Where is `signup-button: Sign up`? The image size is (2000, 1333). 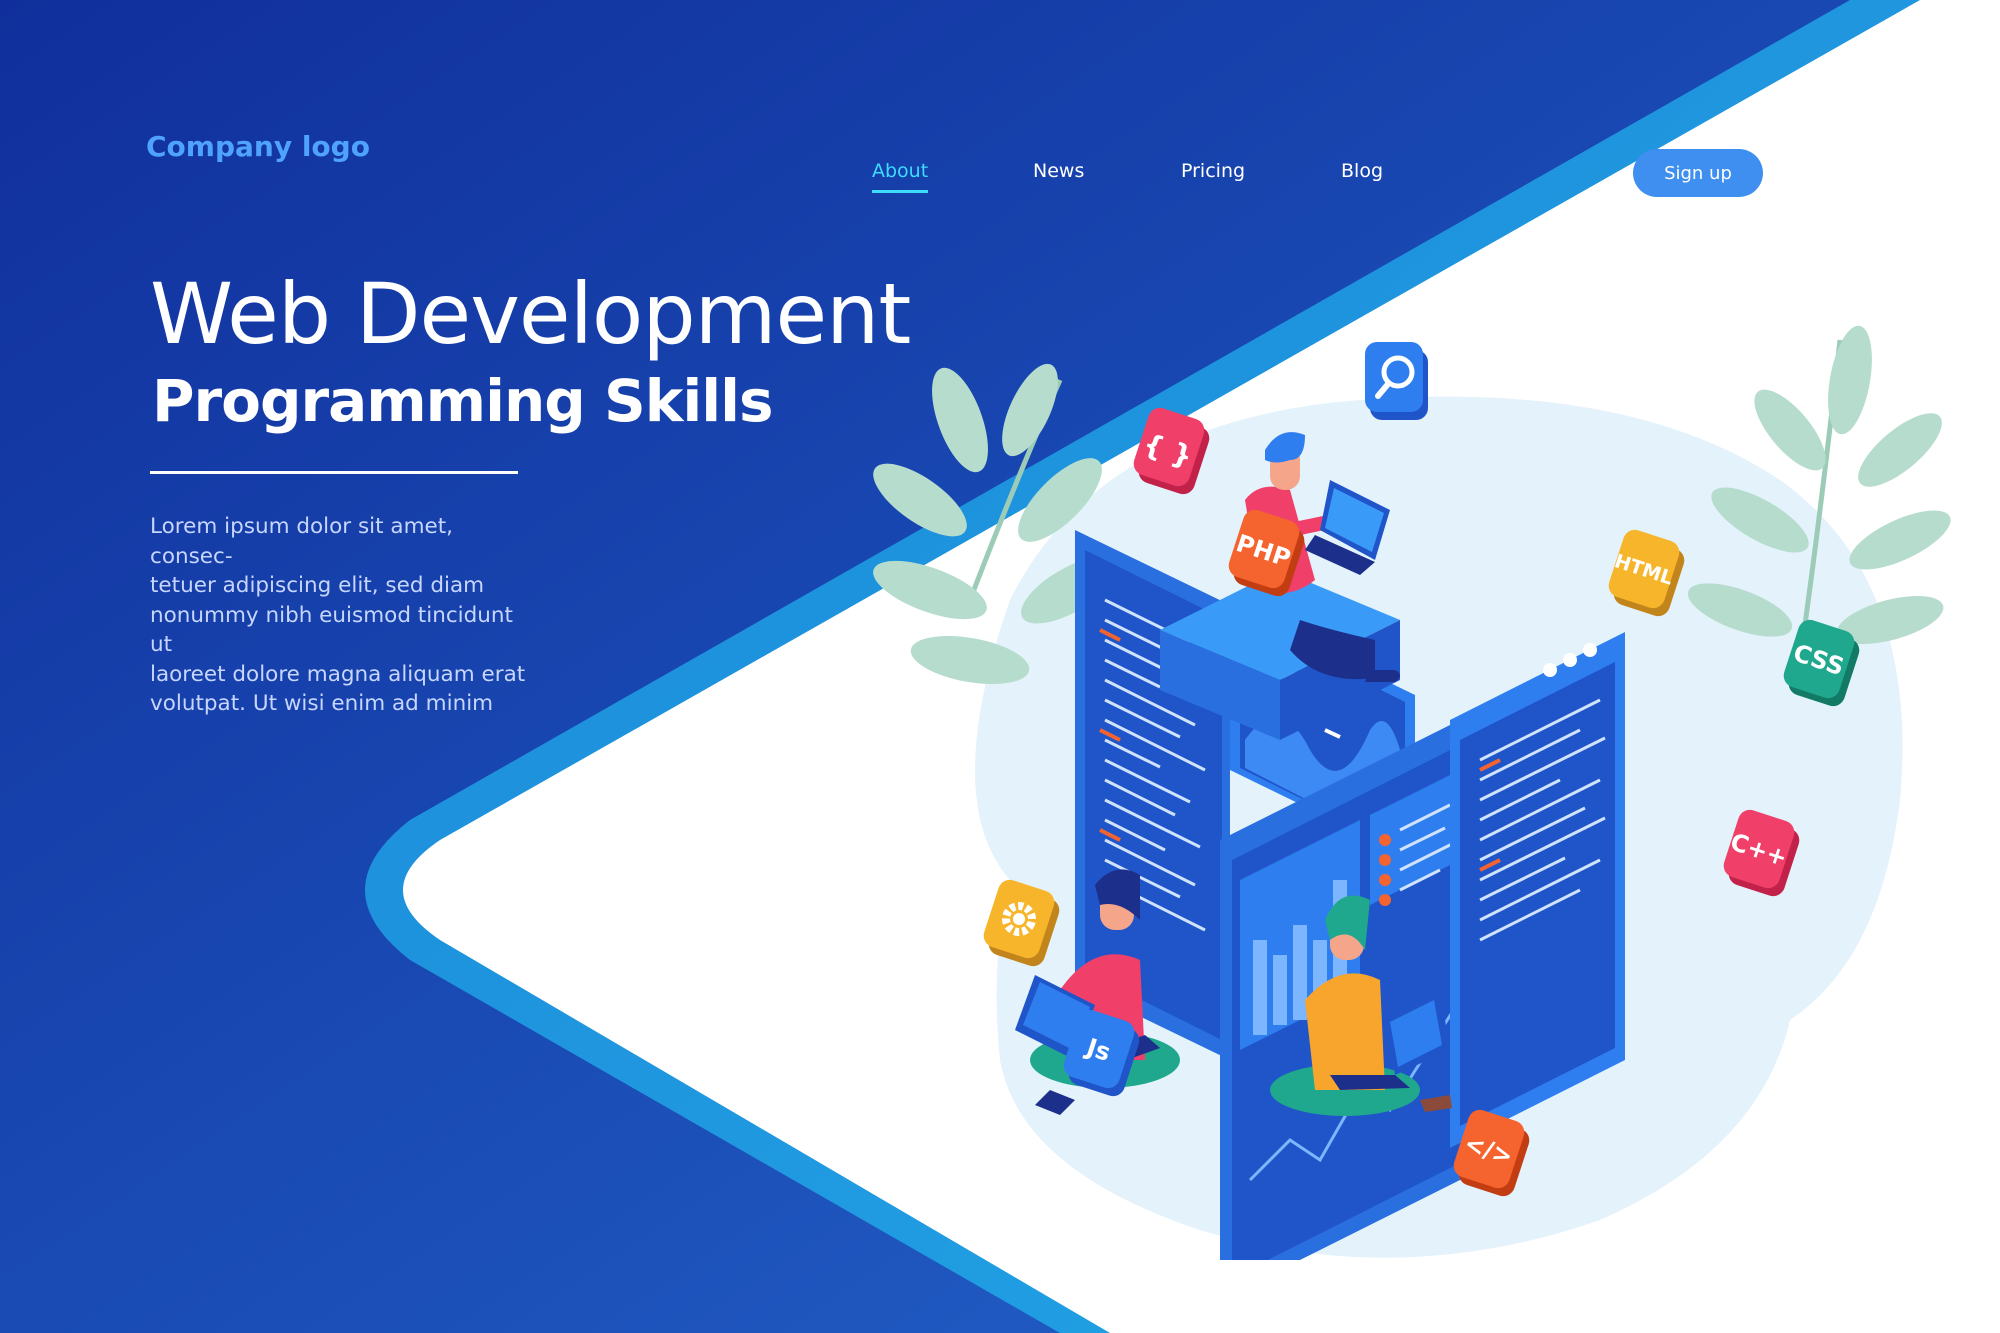
signup-button: Sign up is located at coordinates (1698, 173).